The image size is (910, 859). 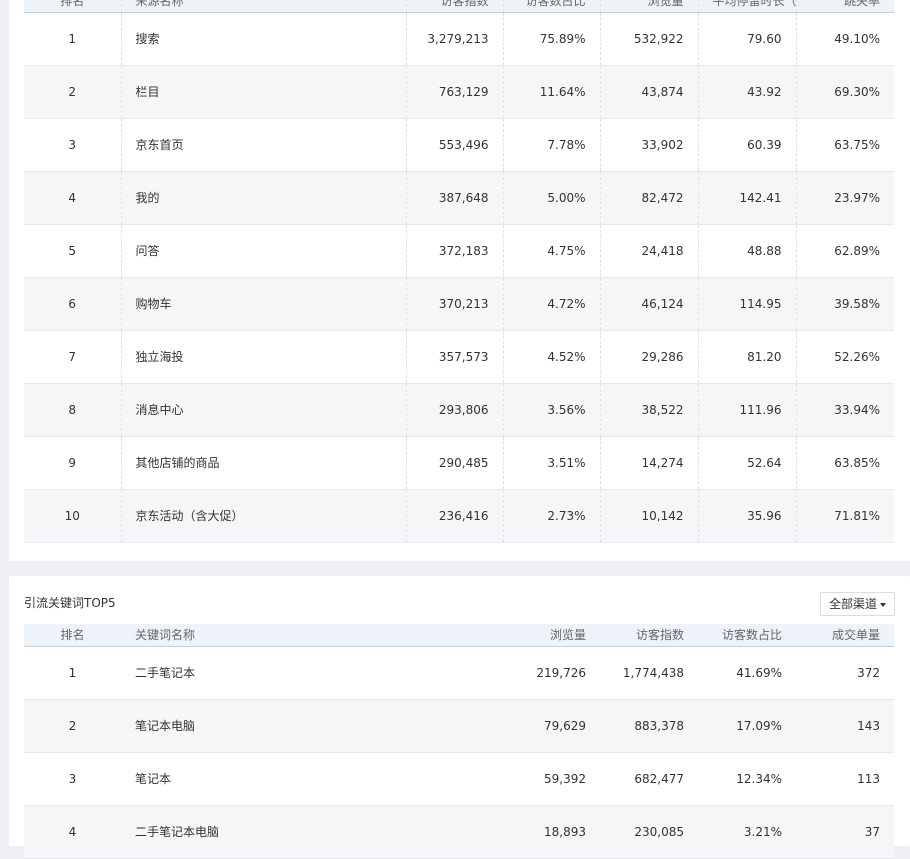 I want to click on cell-bounce-rate: 52.26%, so click(x=845, y=357).